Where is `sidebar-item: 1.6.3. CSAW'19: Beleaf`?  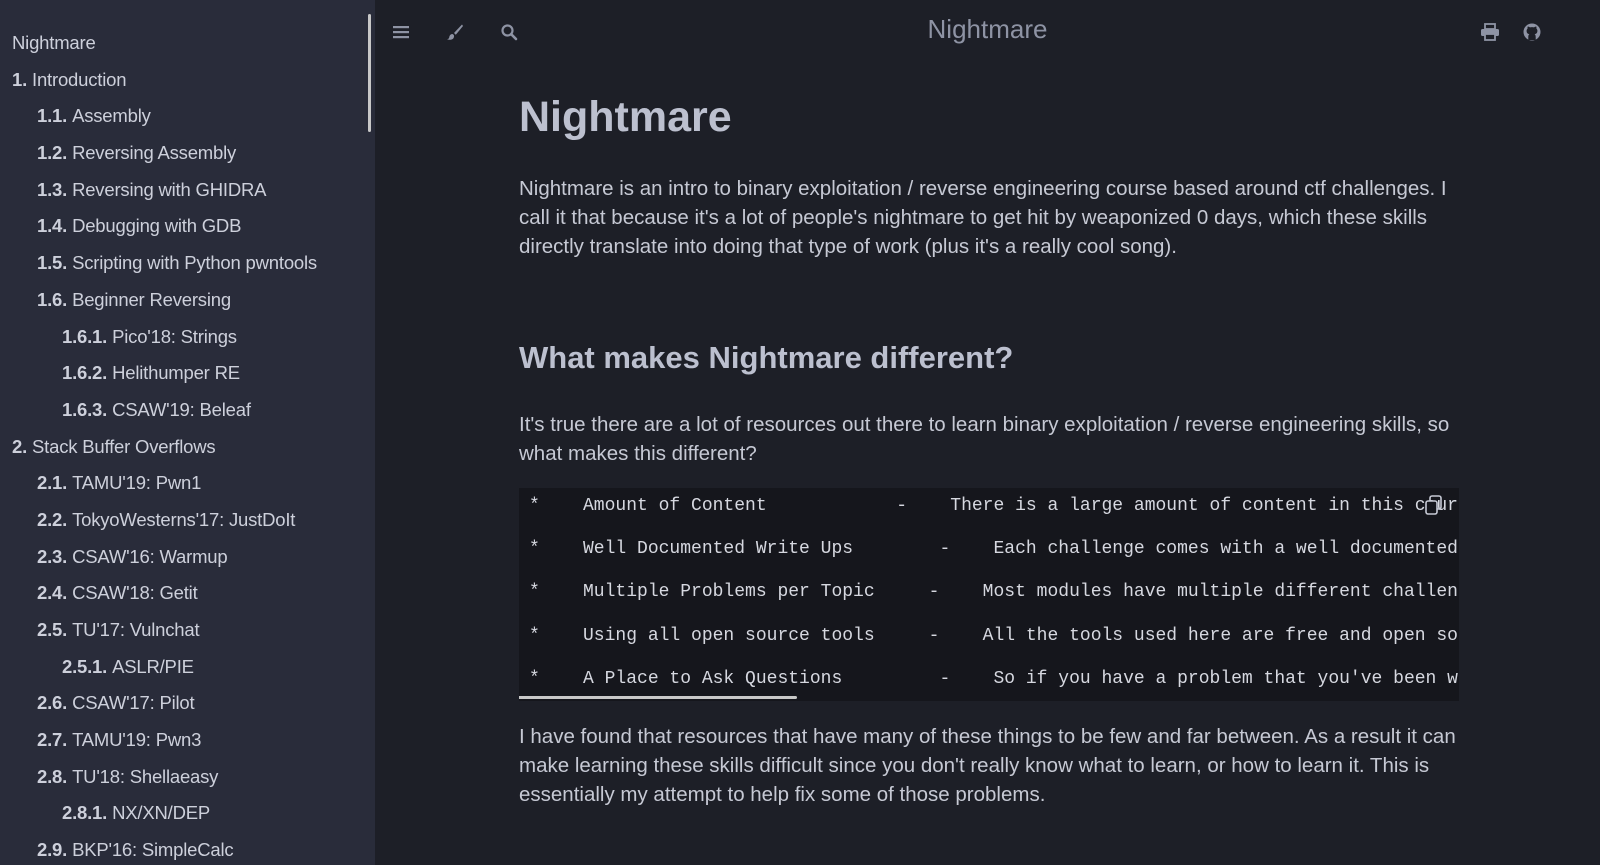
sidebar-item: 1.6.3. CSAW'19: Beleaf is located at coordinates (158, 414).